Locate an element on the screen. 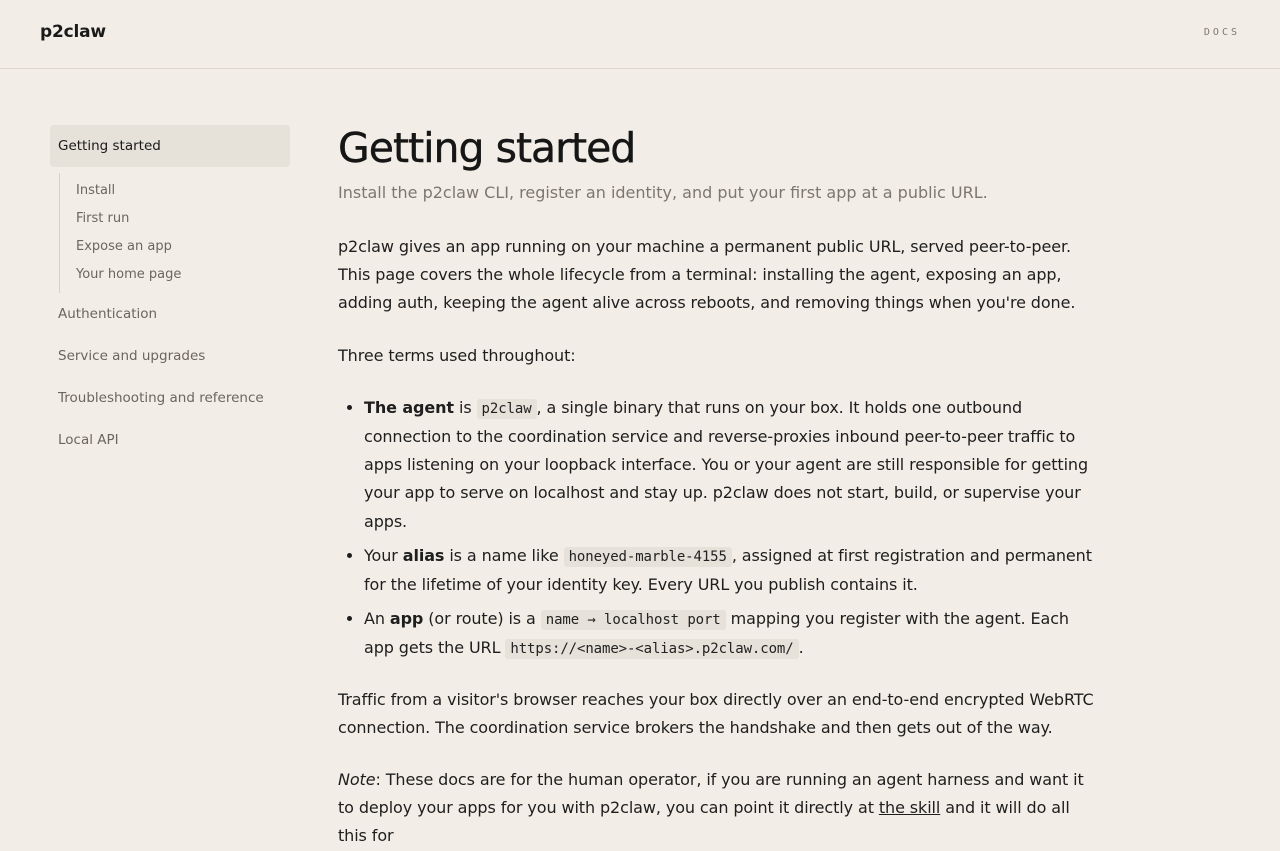  terms-lead: Three terms used throughout: is located at coordinates (457, 355).